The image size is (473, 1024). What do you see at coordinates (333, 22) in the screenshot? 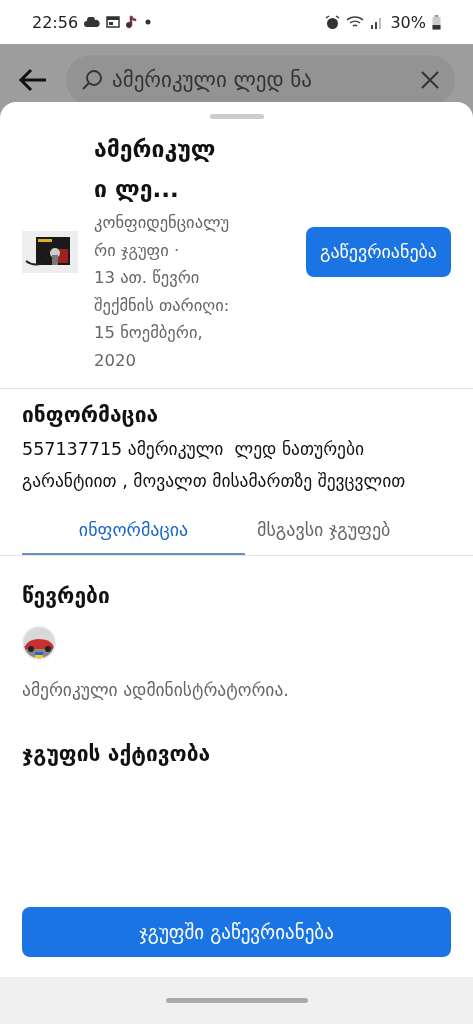
I see `alarm-icon` at bounding box center [333, 22].